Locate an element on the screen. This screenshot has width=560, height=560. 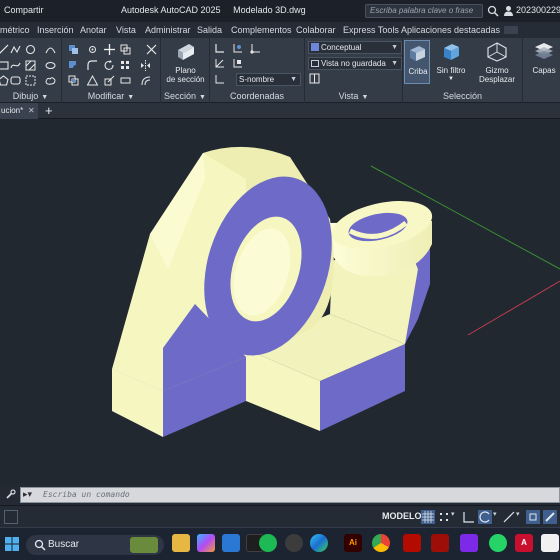
viewport-config-icon is located at coordinates (314, 78).